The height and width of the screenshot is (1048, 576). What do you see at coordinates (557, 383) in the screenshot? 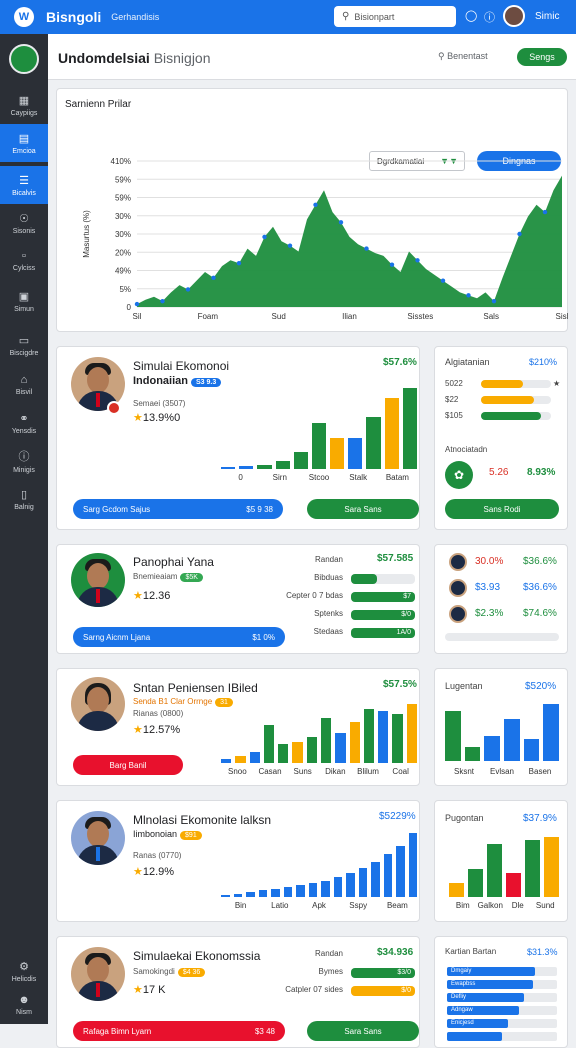
I see `star-icon: ★` at bounding box center [557, 383].